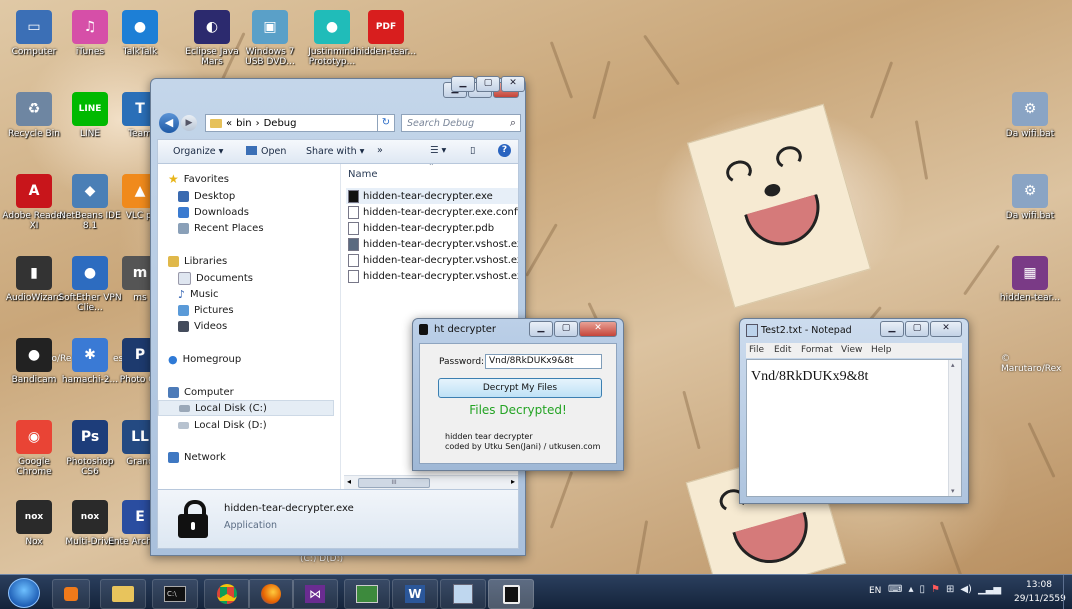 This screenshot has height=609, width=1072. I want to click on breadcrumb-debug: Debug, so click(280, 123).